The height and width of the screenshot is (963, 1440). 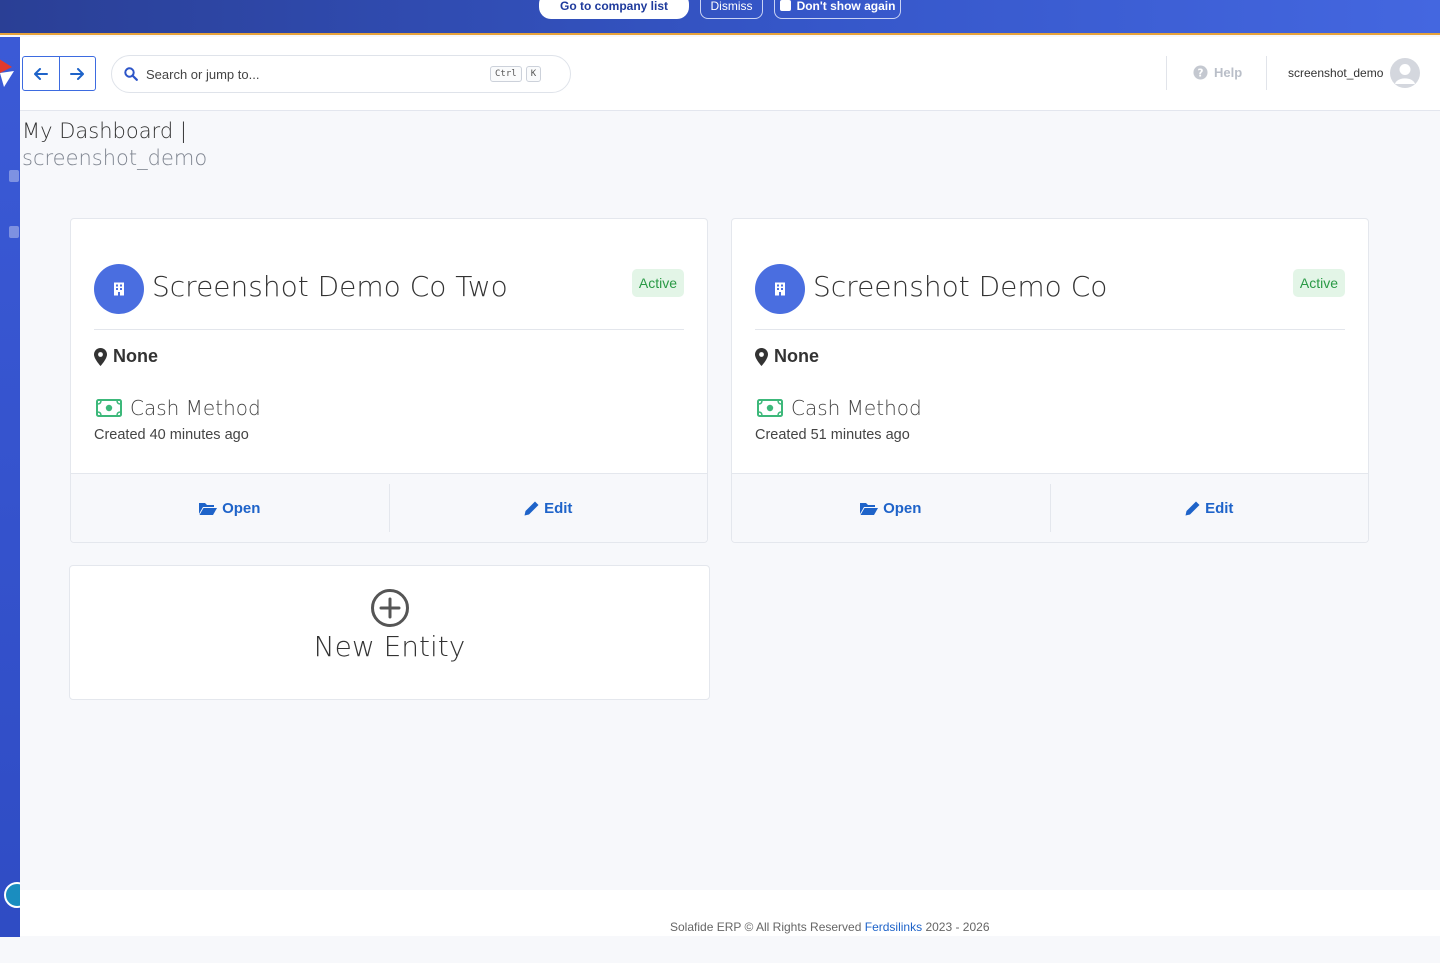 I want to click on question-circle-icon: ?, so click(x=1200, y=72).